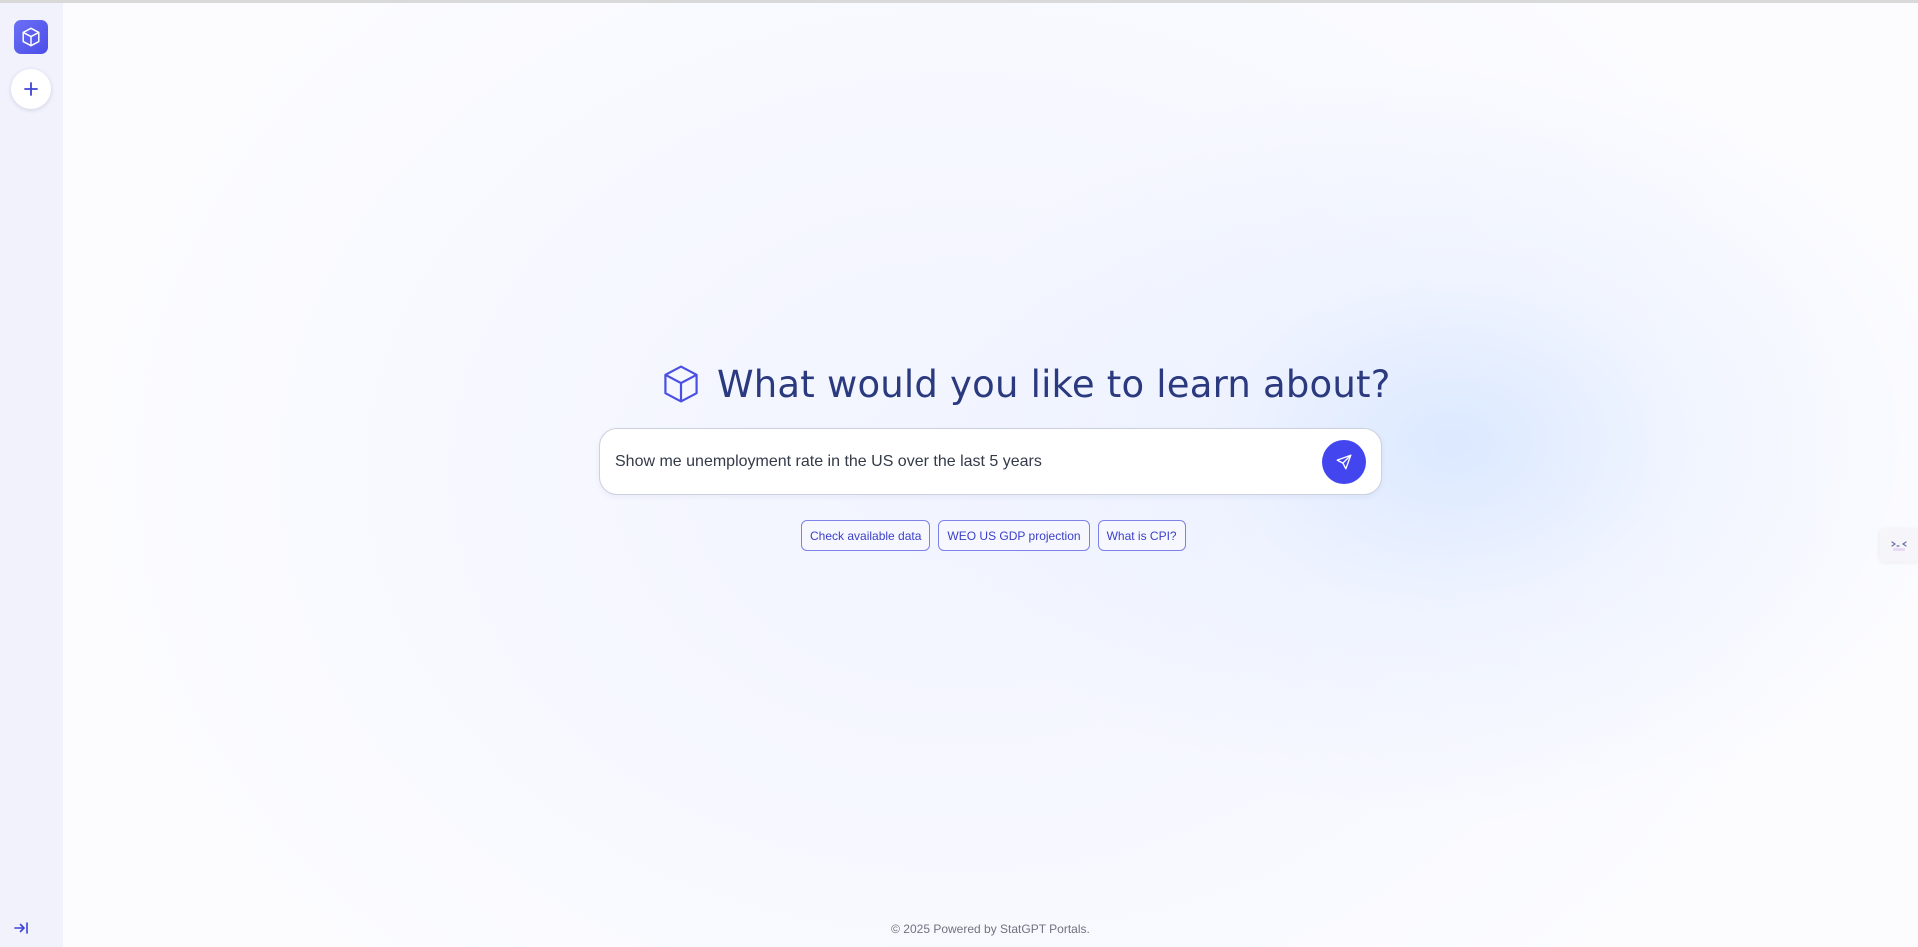  What do you see at coordinates (866, 535) in the screenshot?
I see `suggestion-chip: Check available data` at bounding box center [866, 535].